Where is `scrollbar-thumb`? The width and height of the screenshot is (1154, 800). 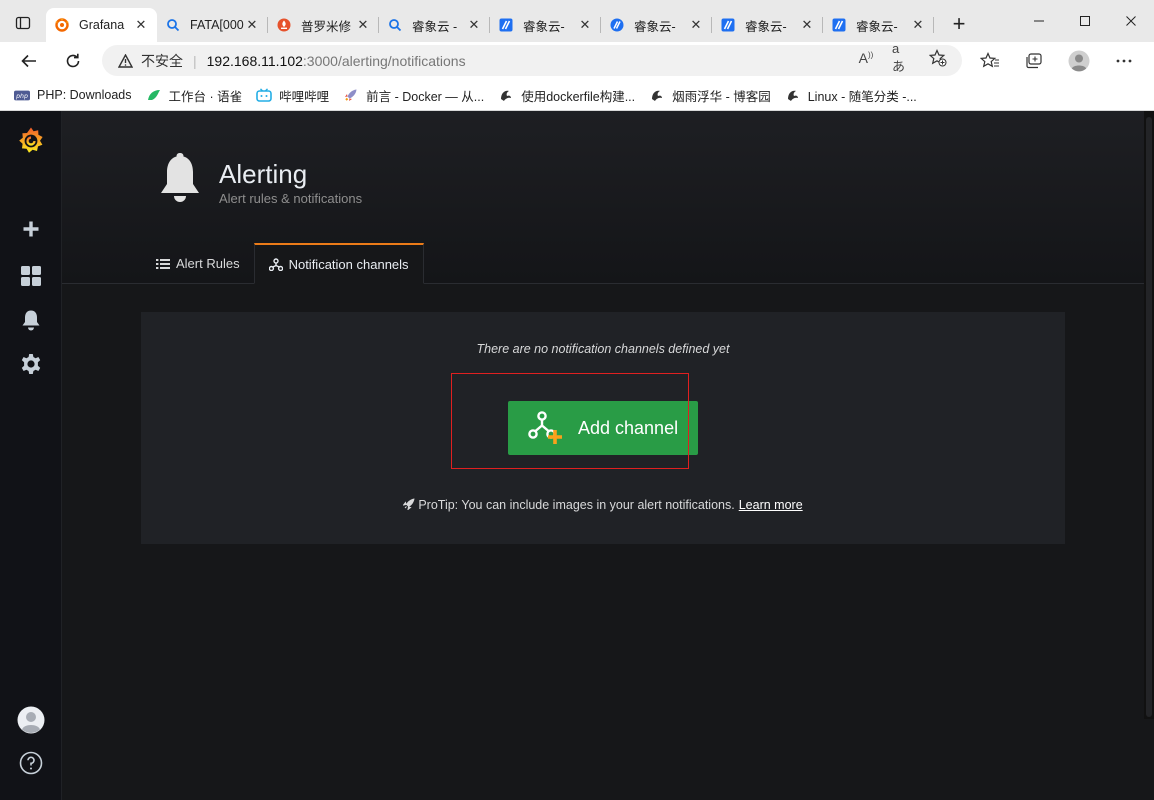 scrollbar-thumb is located at coordinates (1149, 417).